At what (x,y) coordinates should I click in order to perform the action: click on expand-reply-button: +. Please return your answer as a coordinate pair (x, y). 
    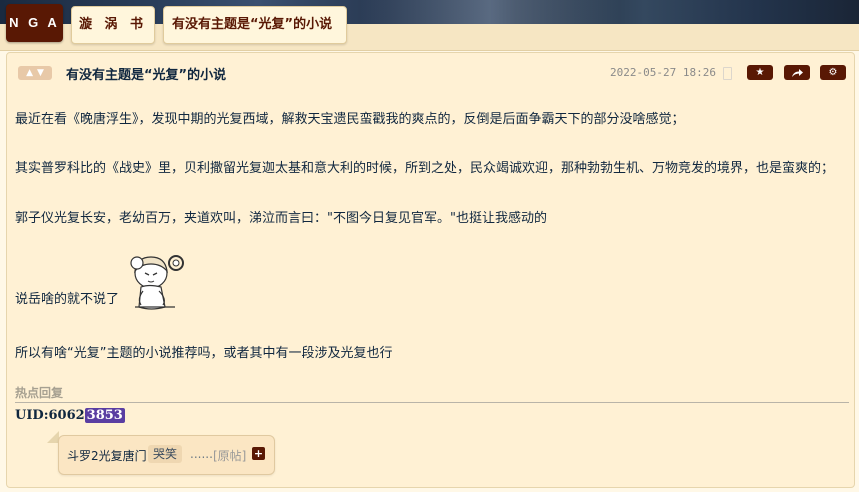
    Looking at the image, I should click on (258, 453).